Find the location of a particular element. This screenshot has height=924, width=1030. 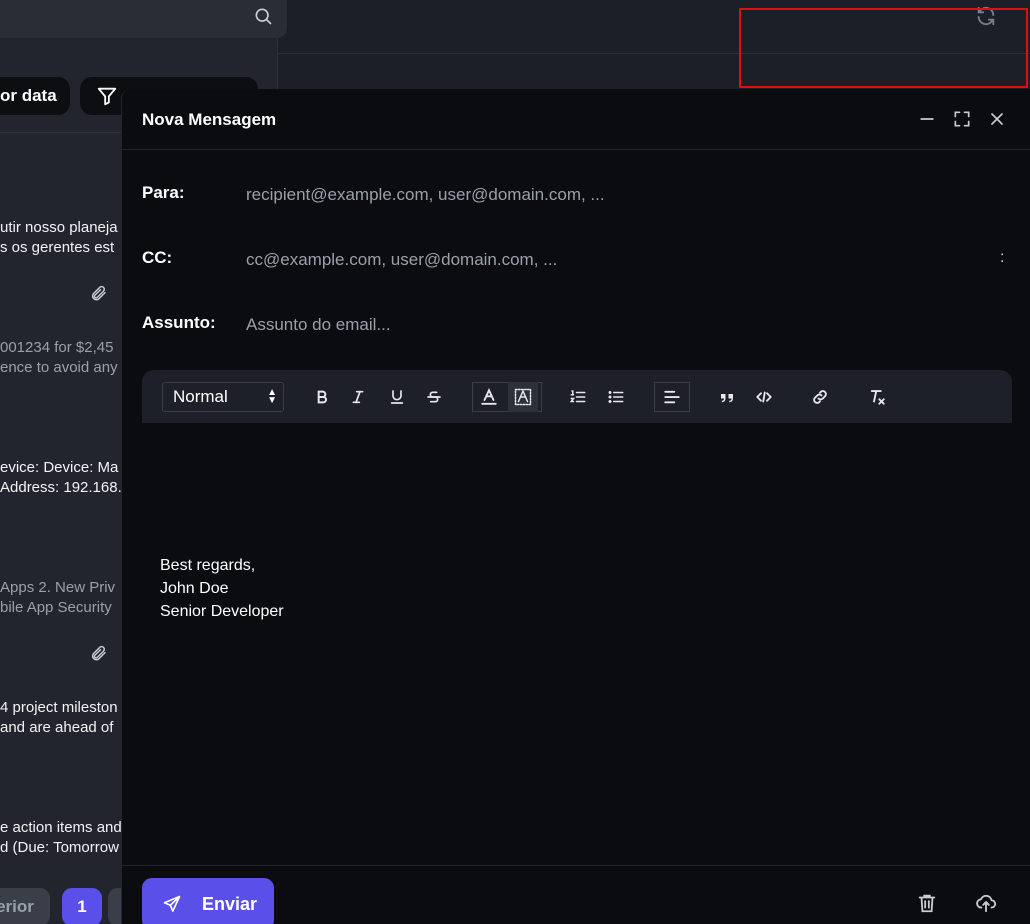

cc-label: CC: is located at coordinates (157, 257).